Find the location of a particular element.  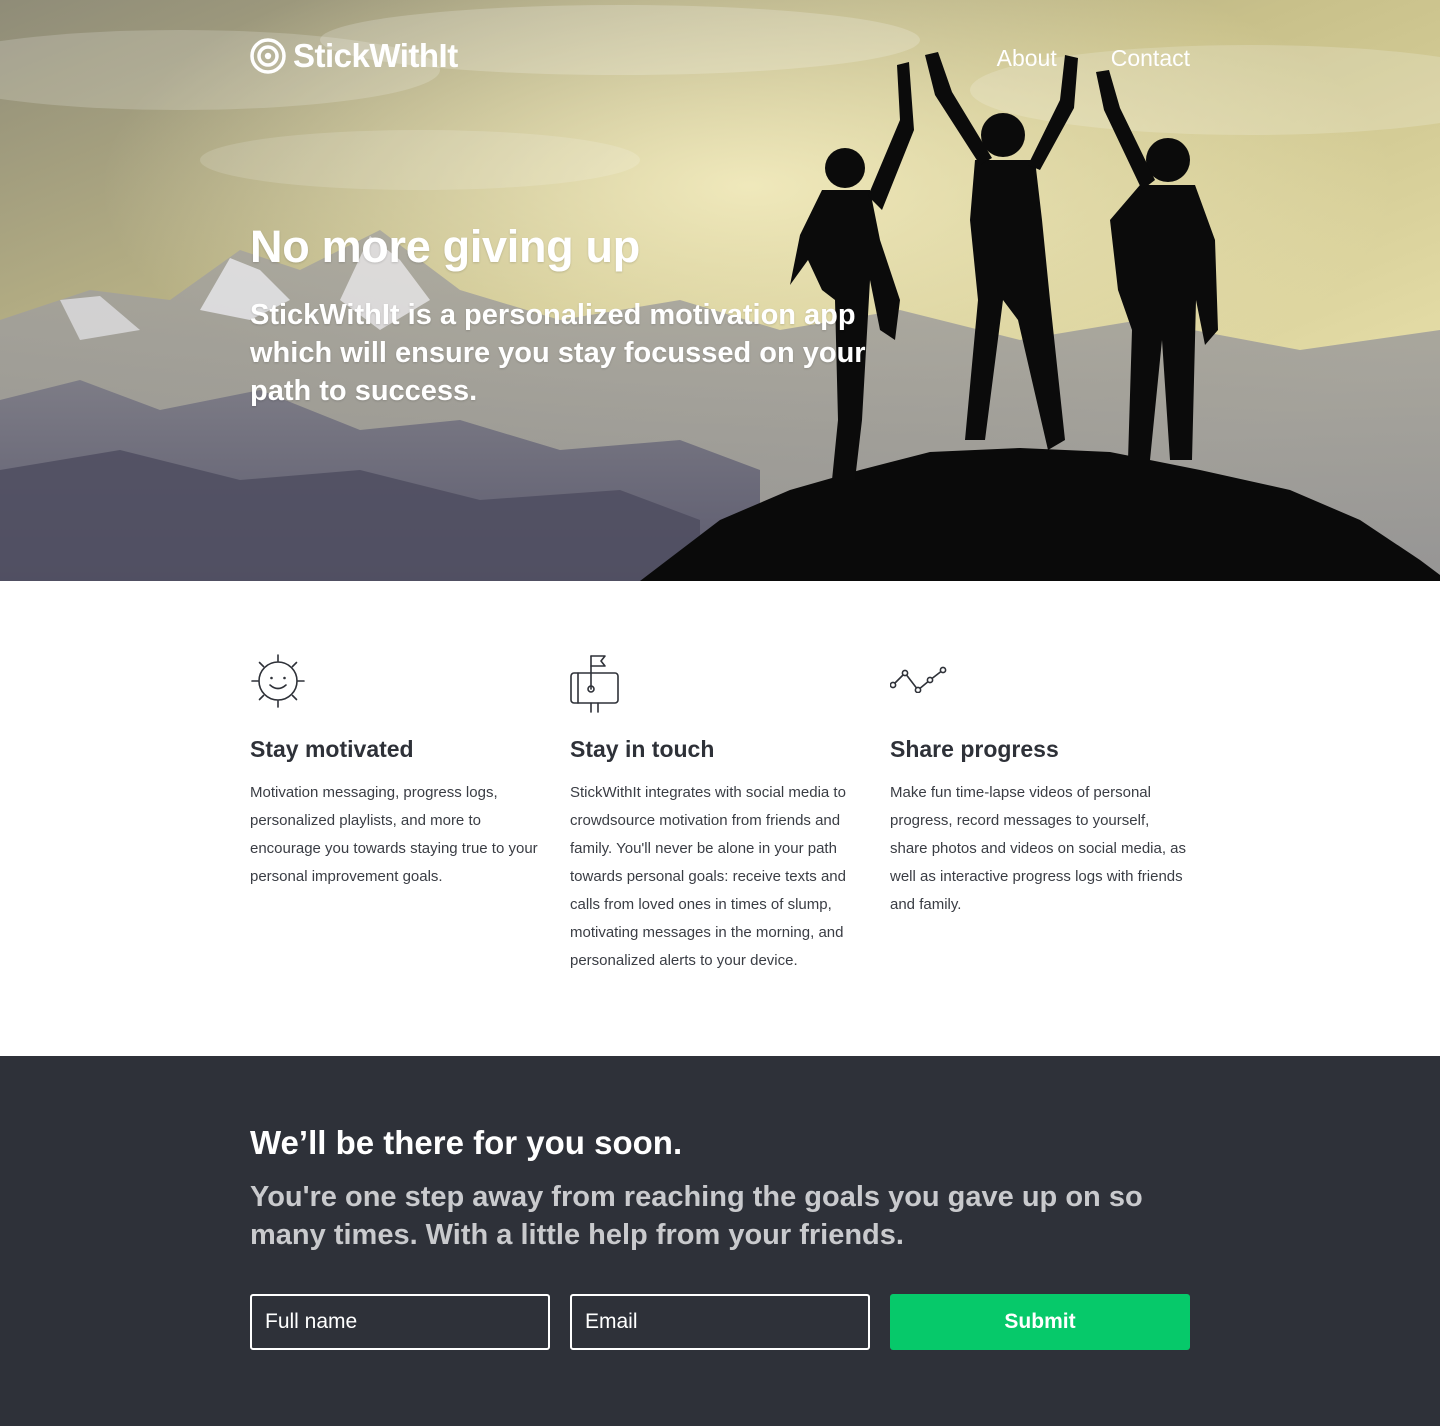

nav-link-contact: Contact is located at coordinates (1150, 58).